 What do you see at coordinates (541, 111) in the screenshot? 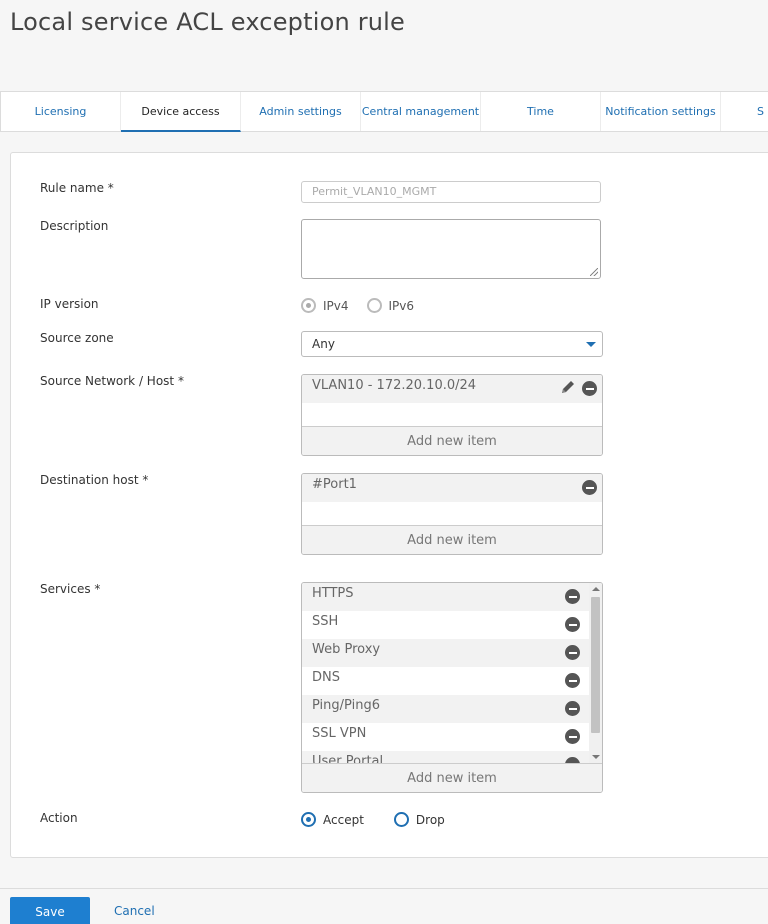
I see `tab-time: Time` at bounding box center [541, 111].